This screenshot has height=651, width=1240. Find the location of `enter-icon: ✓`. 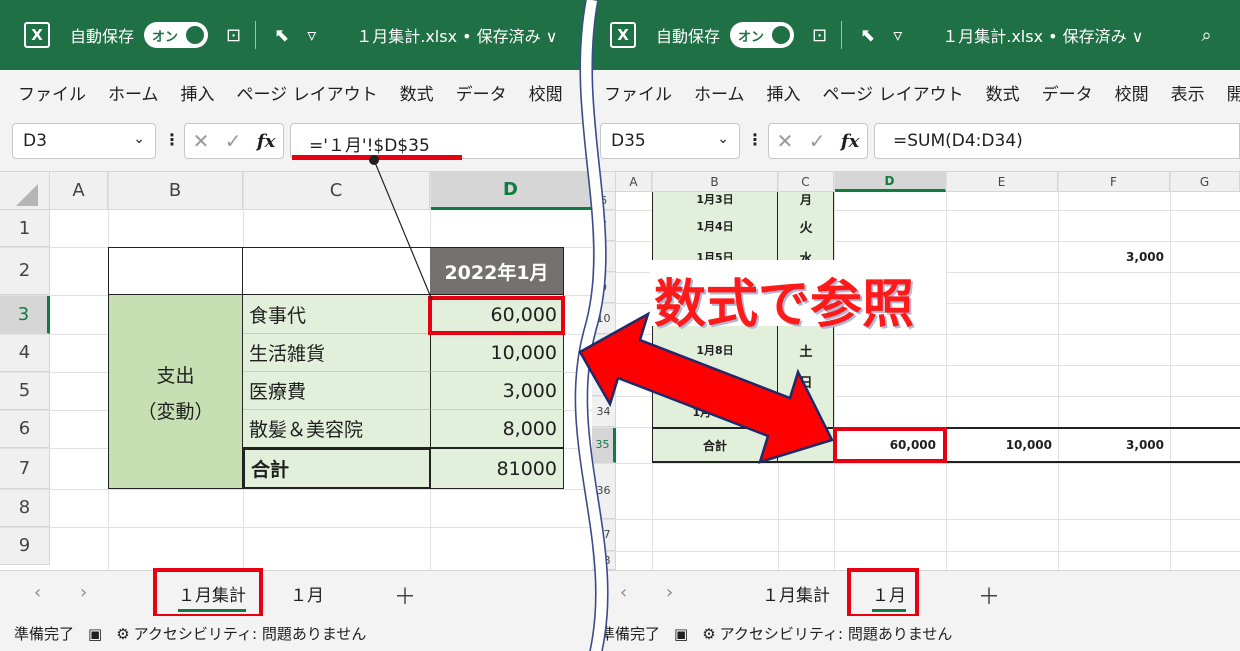

enter-icon: ✓ is located at coordinates (817, 141).